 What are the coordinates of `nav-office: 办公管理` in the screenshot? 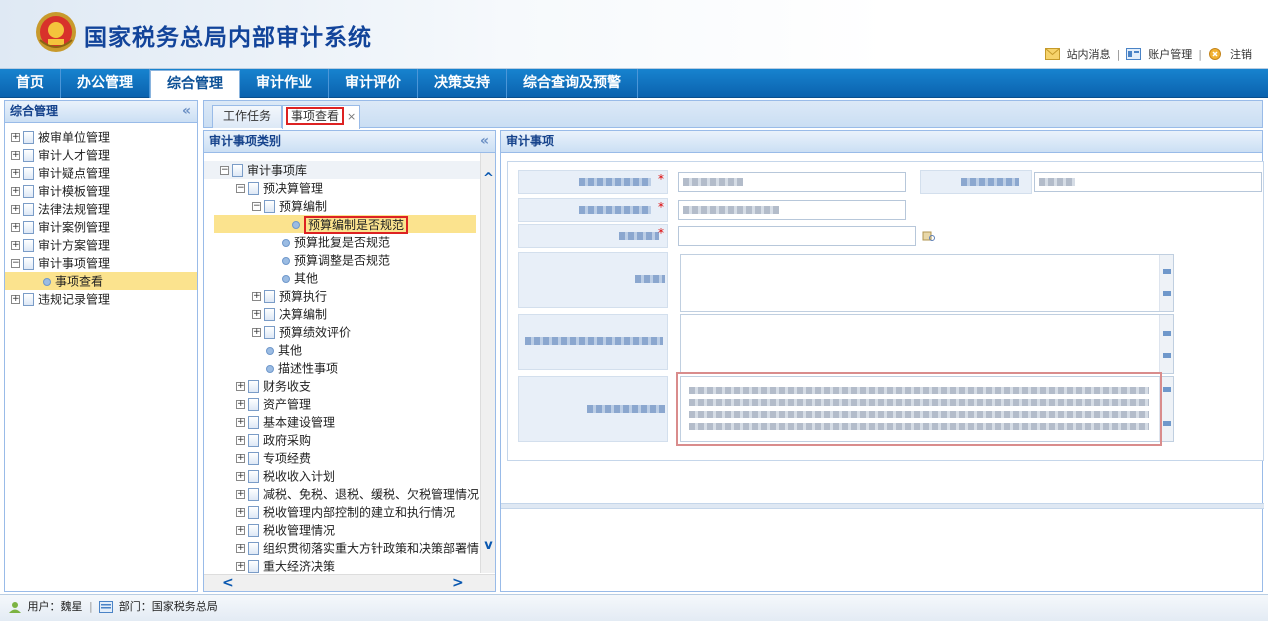 It's located at (105, 83).